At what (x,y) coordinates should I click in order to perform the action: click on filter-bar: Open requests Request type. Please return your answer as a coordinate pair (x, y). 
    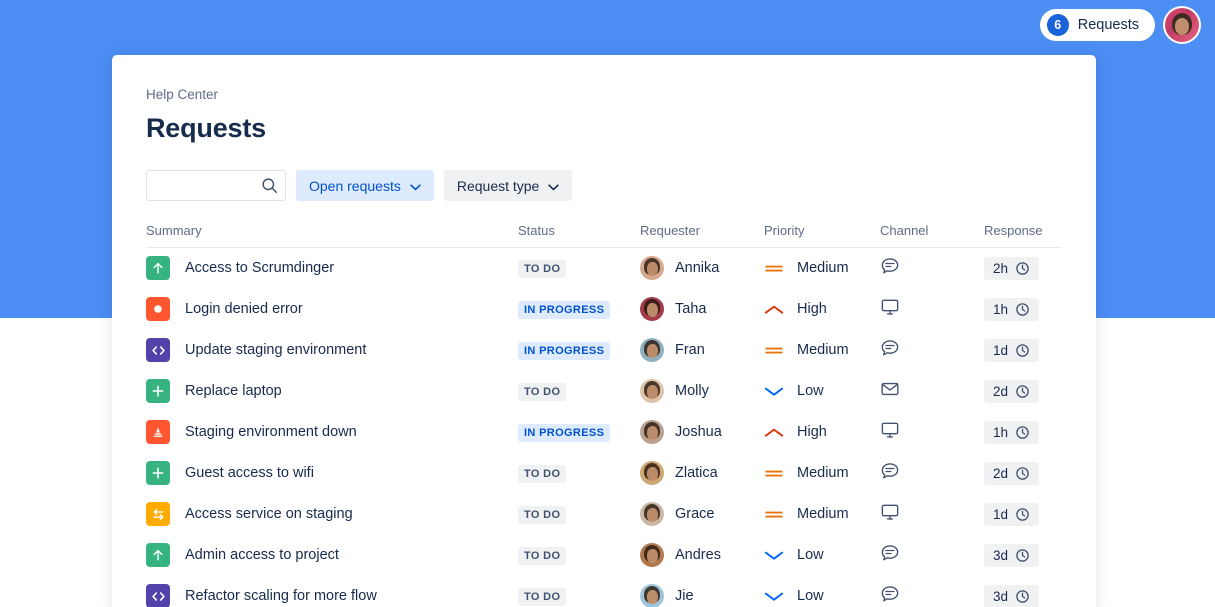
    Looking at the image, I should click on (604, 185).